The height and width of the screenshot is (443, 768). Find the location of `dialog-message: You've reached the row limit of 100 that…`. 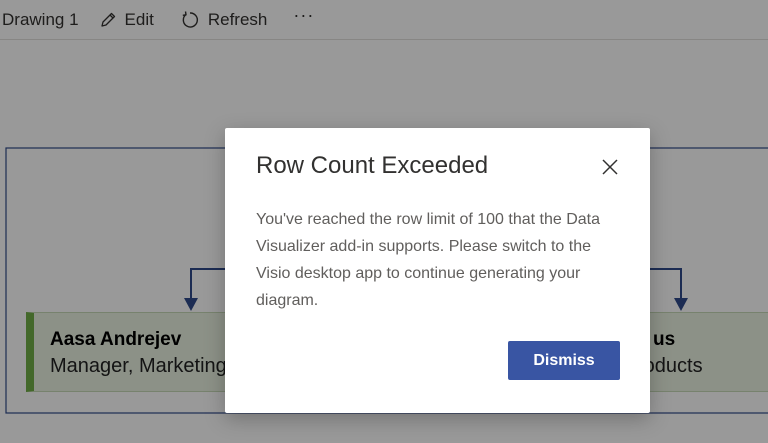

dialog-message: You've reached the row limit of 100 that… is located at coordinates (428, 260).